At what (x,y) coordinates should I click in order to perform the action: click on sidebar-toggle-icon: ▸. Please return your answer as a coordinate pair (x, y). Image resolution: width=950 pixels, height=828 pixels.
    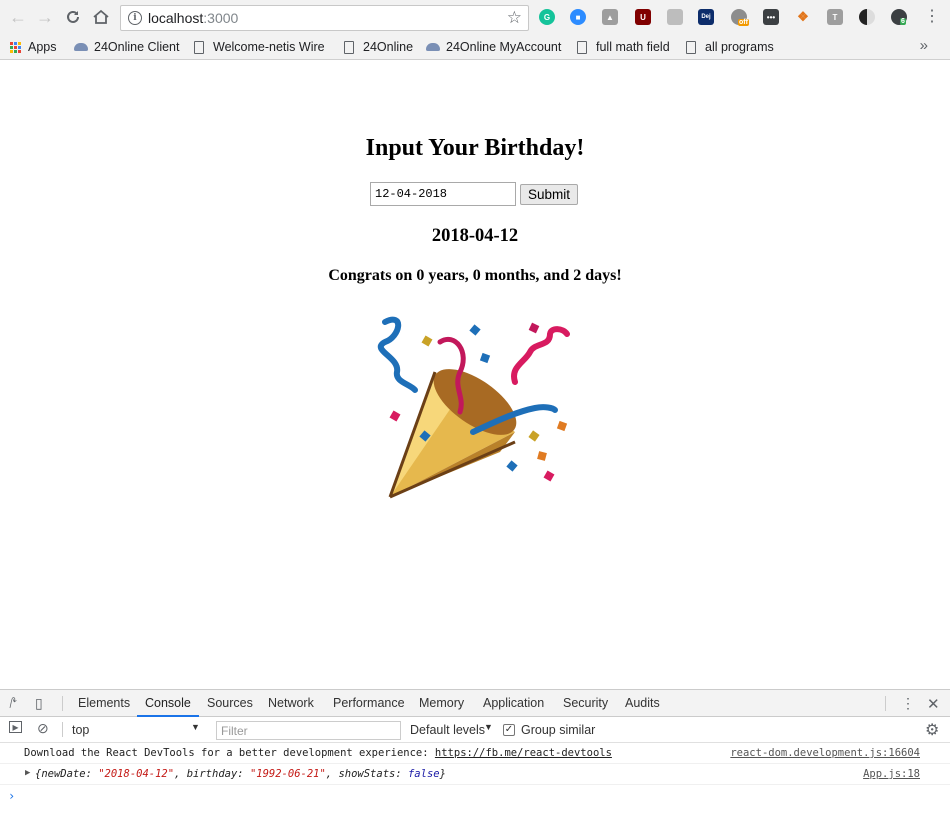
    Looking at the image, I should click on (15, 727).